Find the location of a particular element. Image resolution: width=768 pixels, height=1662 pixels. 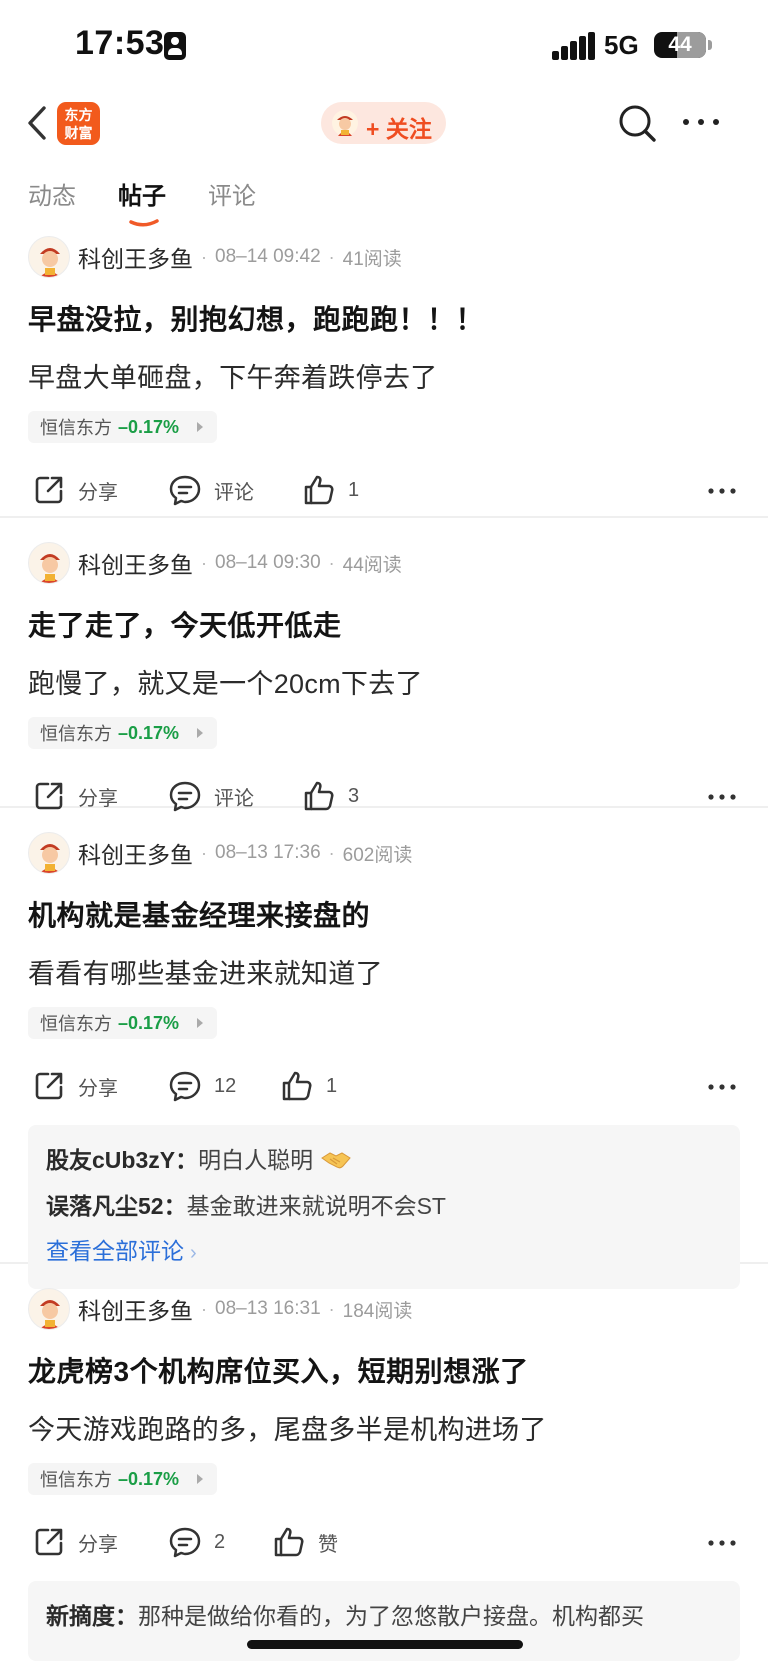

author-avatar-icon is located at coordinates (345, 123).